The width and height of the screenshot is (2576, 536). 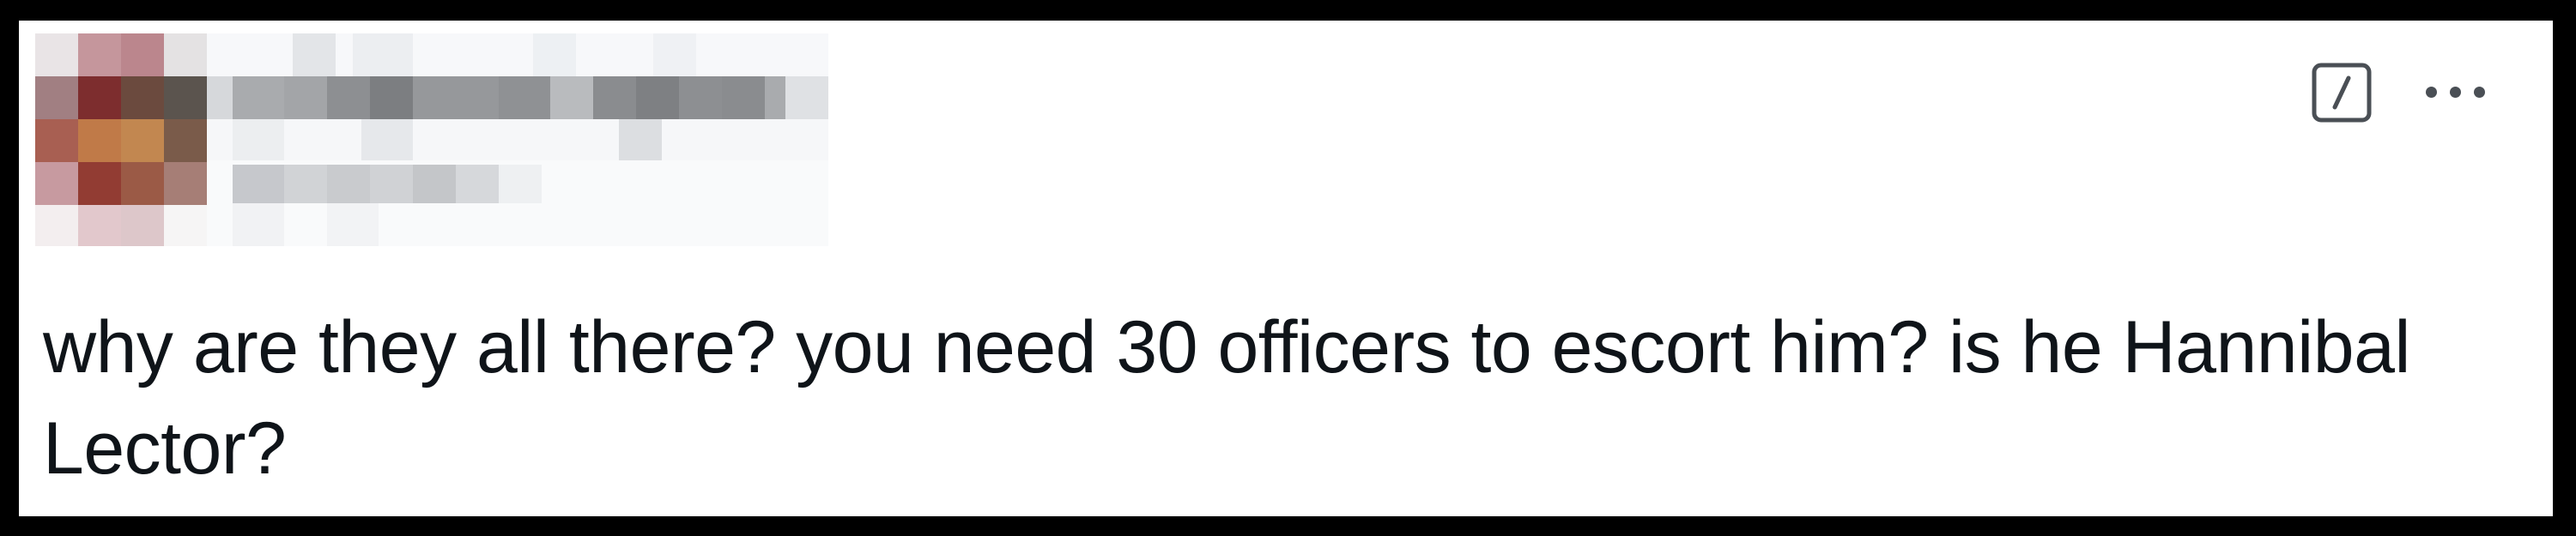 What do you see at coordinates (2342, 92) in the screenshot?
I see `edit-icon` at bounding box center [2342, 92].